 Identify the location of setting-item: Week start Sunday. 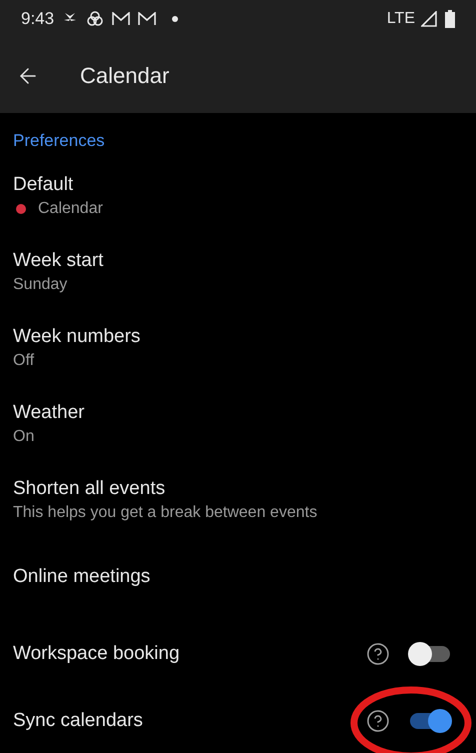
(238, 287).